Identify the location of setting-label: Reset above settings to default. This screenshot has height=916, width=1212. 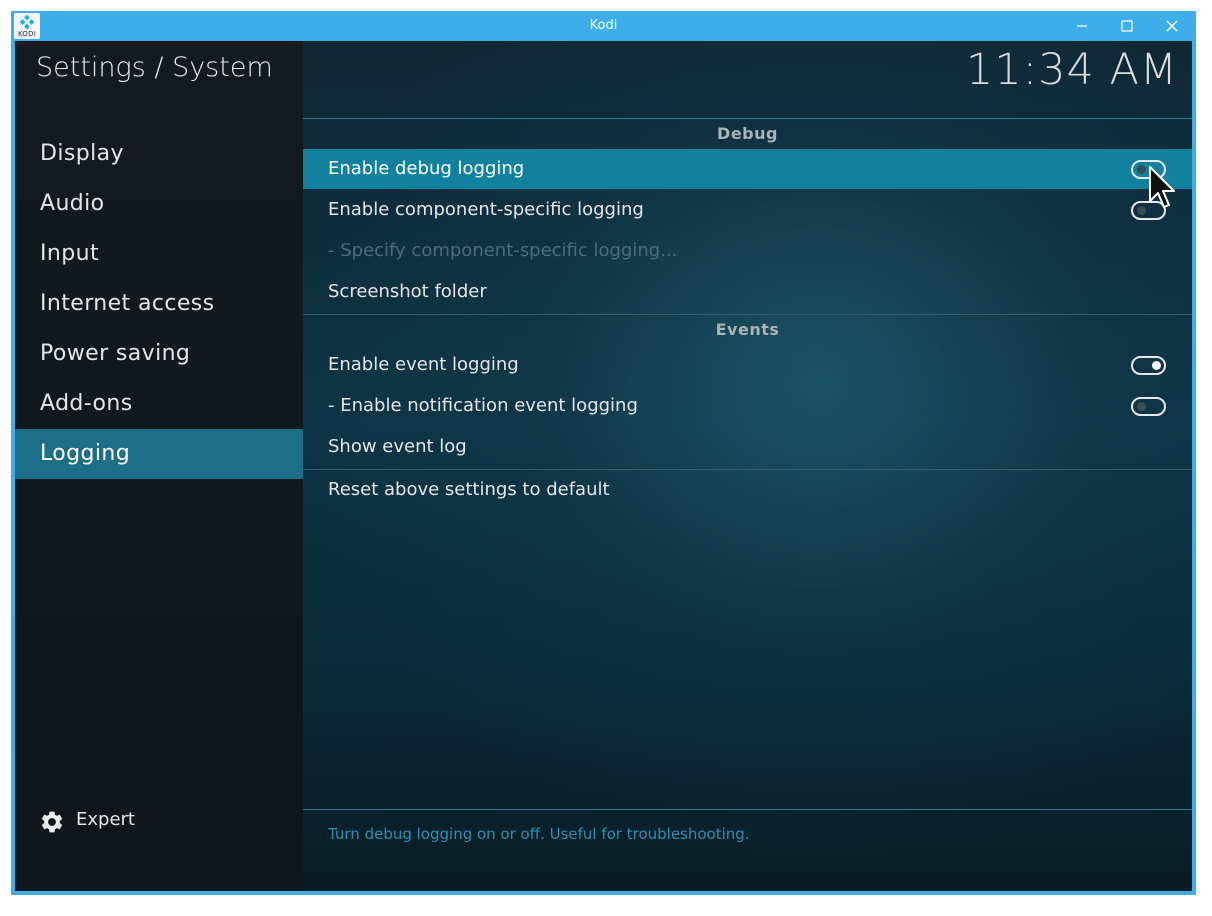
(469, 489).